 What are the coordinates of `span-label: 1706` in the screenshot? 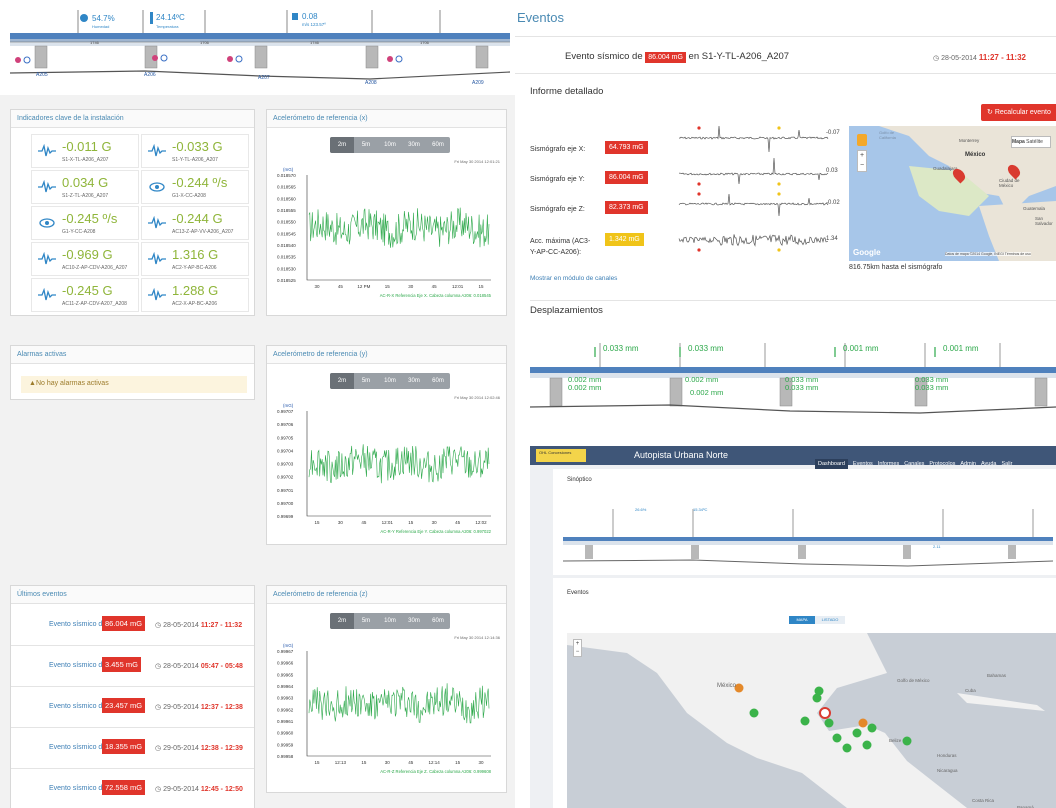 It's located at (424, 42).